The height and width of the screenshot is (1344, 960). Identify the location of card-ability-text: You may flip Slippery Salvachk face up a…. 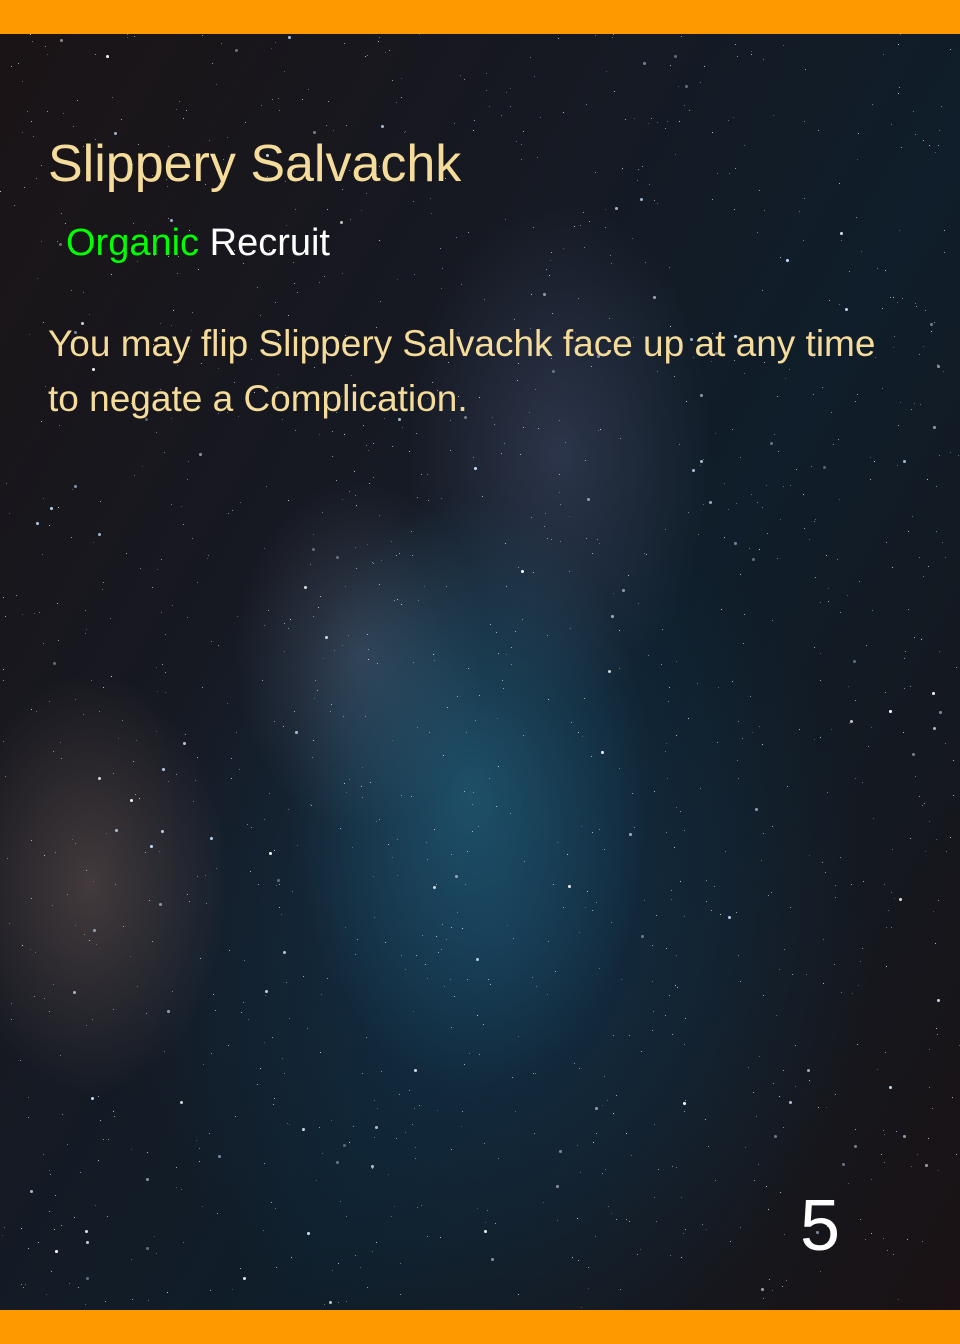
(462, 371).